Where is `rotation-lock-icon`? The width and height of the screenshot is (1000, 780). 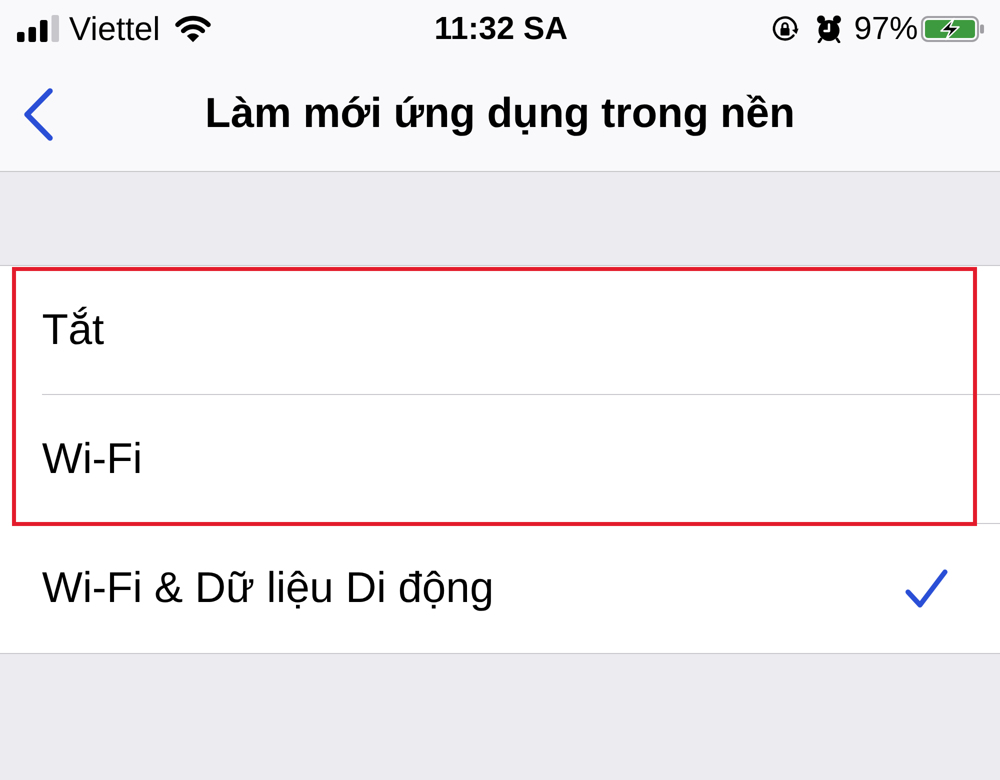
rotation-lock-icon is located at coordinates (784, 28).